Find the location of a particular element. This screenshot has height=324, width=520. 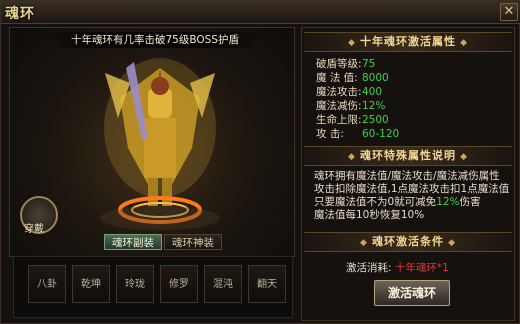

attr-label: 生命上限: is located at coordinates (339, 120).